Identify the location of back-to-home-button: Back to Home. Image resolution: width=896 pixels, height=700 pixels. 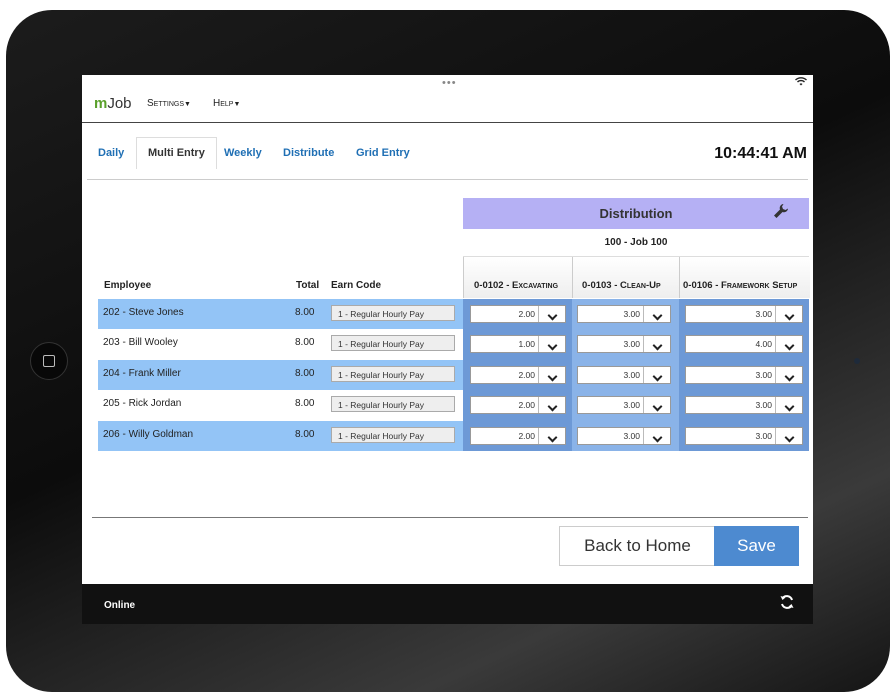
(637, 546).